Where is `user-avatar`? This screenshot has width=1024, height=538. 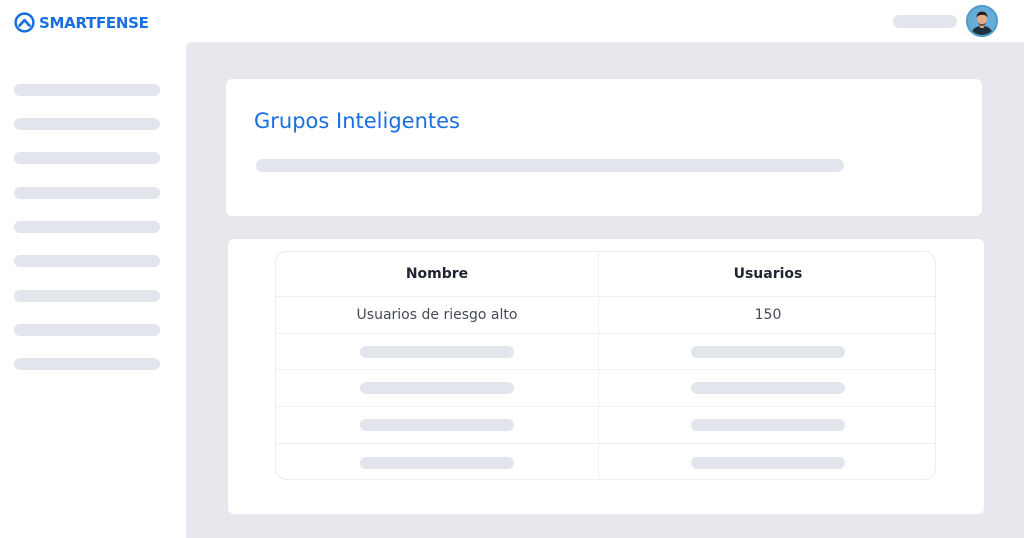
user-avatar is located at coordinates (982, 21).